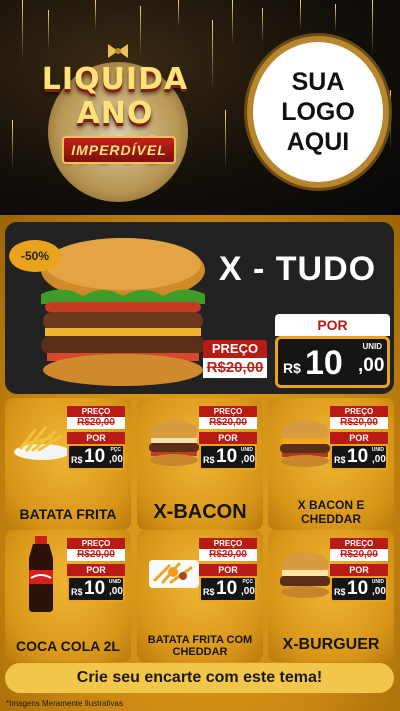  Describe the element at coordinates (318, 142) in the screenshot. I see `logo-text-line3: AQUI` at that location.